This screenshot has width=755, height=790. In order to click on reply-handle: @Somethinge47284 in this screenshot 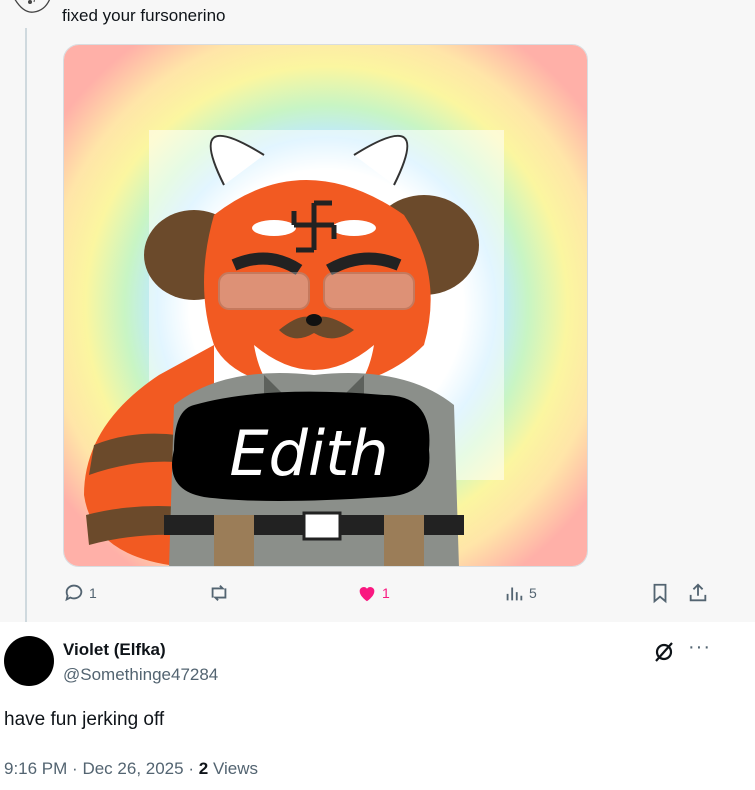, I will do `click(140, 675)`.